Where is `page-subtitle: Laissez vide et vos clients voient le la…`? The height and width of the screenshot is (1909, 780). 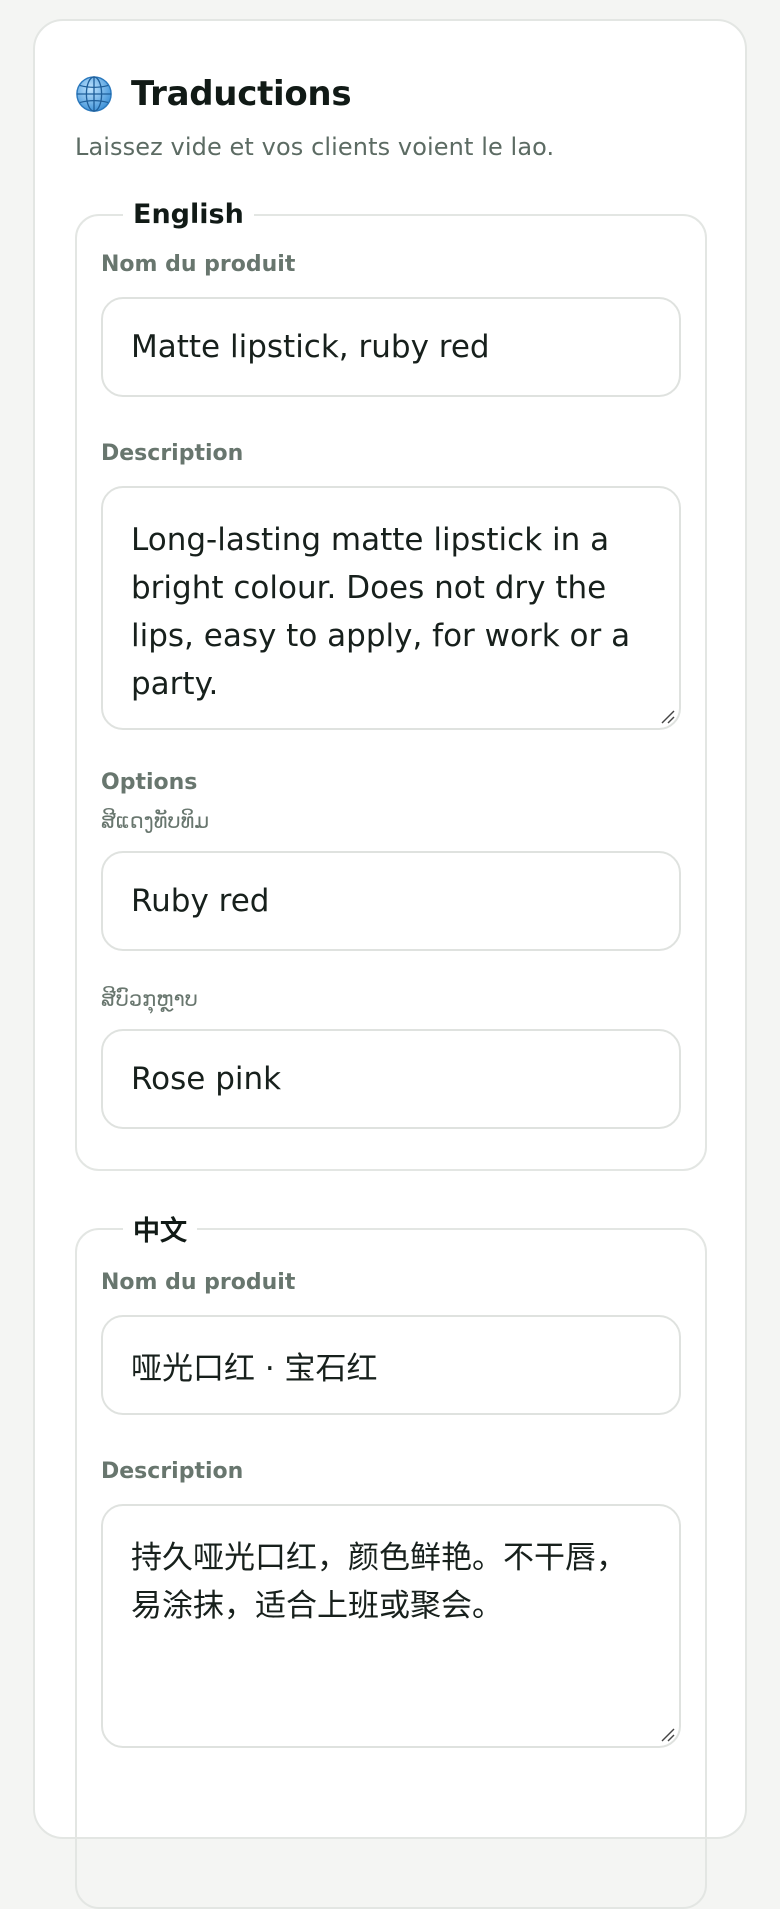
page-subtitle: Laissez vide et vos clients voient le la… is located at coordinates (315, 147).